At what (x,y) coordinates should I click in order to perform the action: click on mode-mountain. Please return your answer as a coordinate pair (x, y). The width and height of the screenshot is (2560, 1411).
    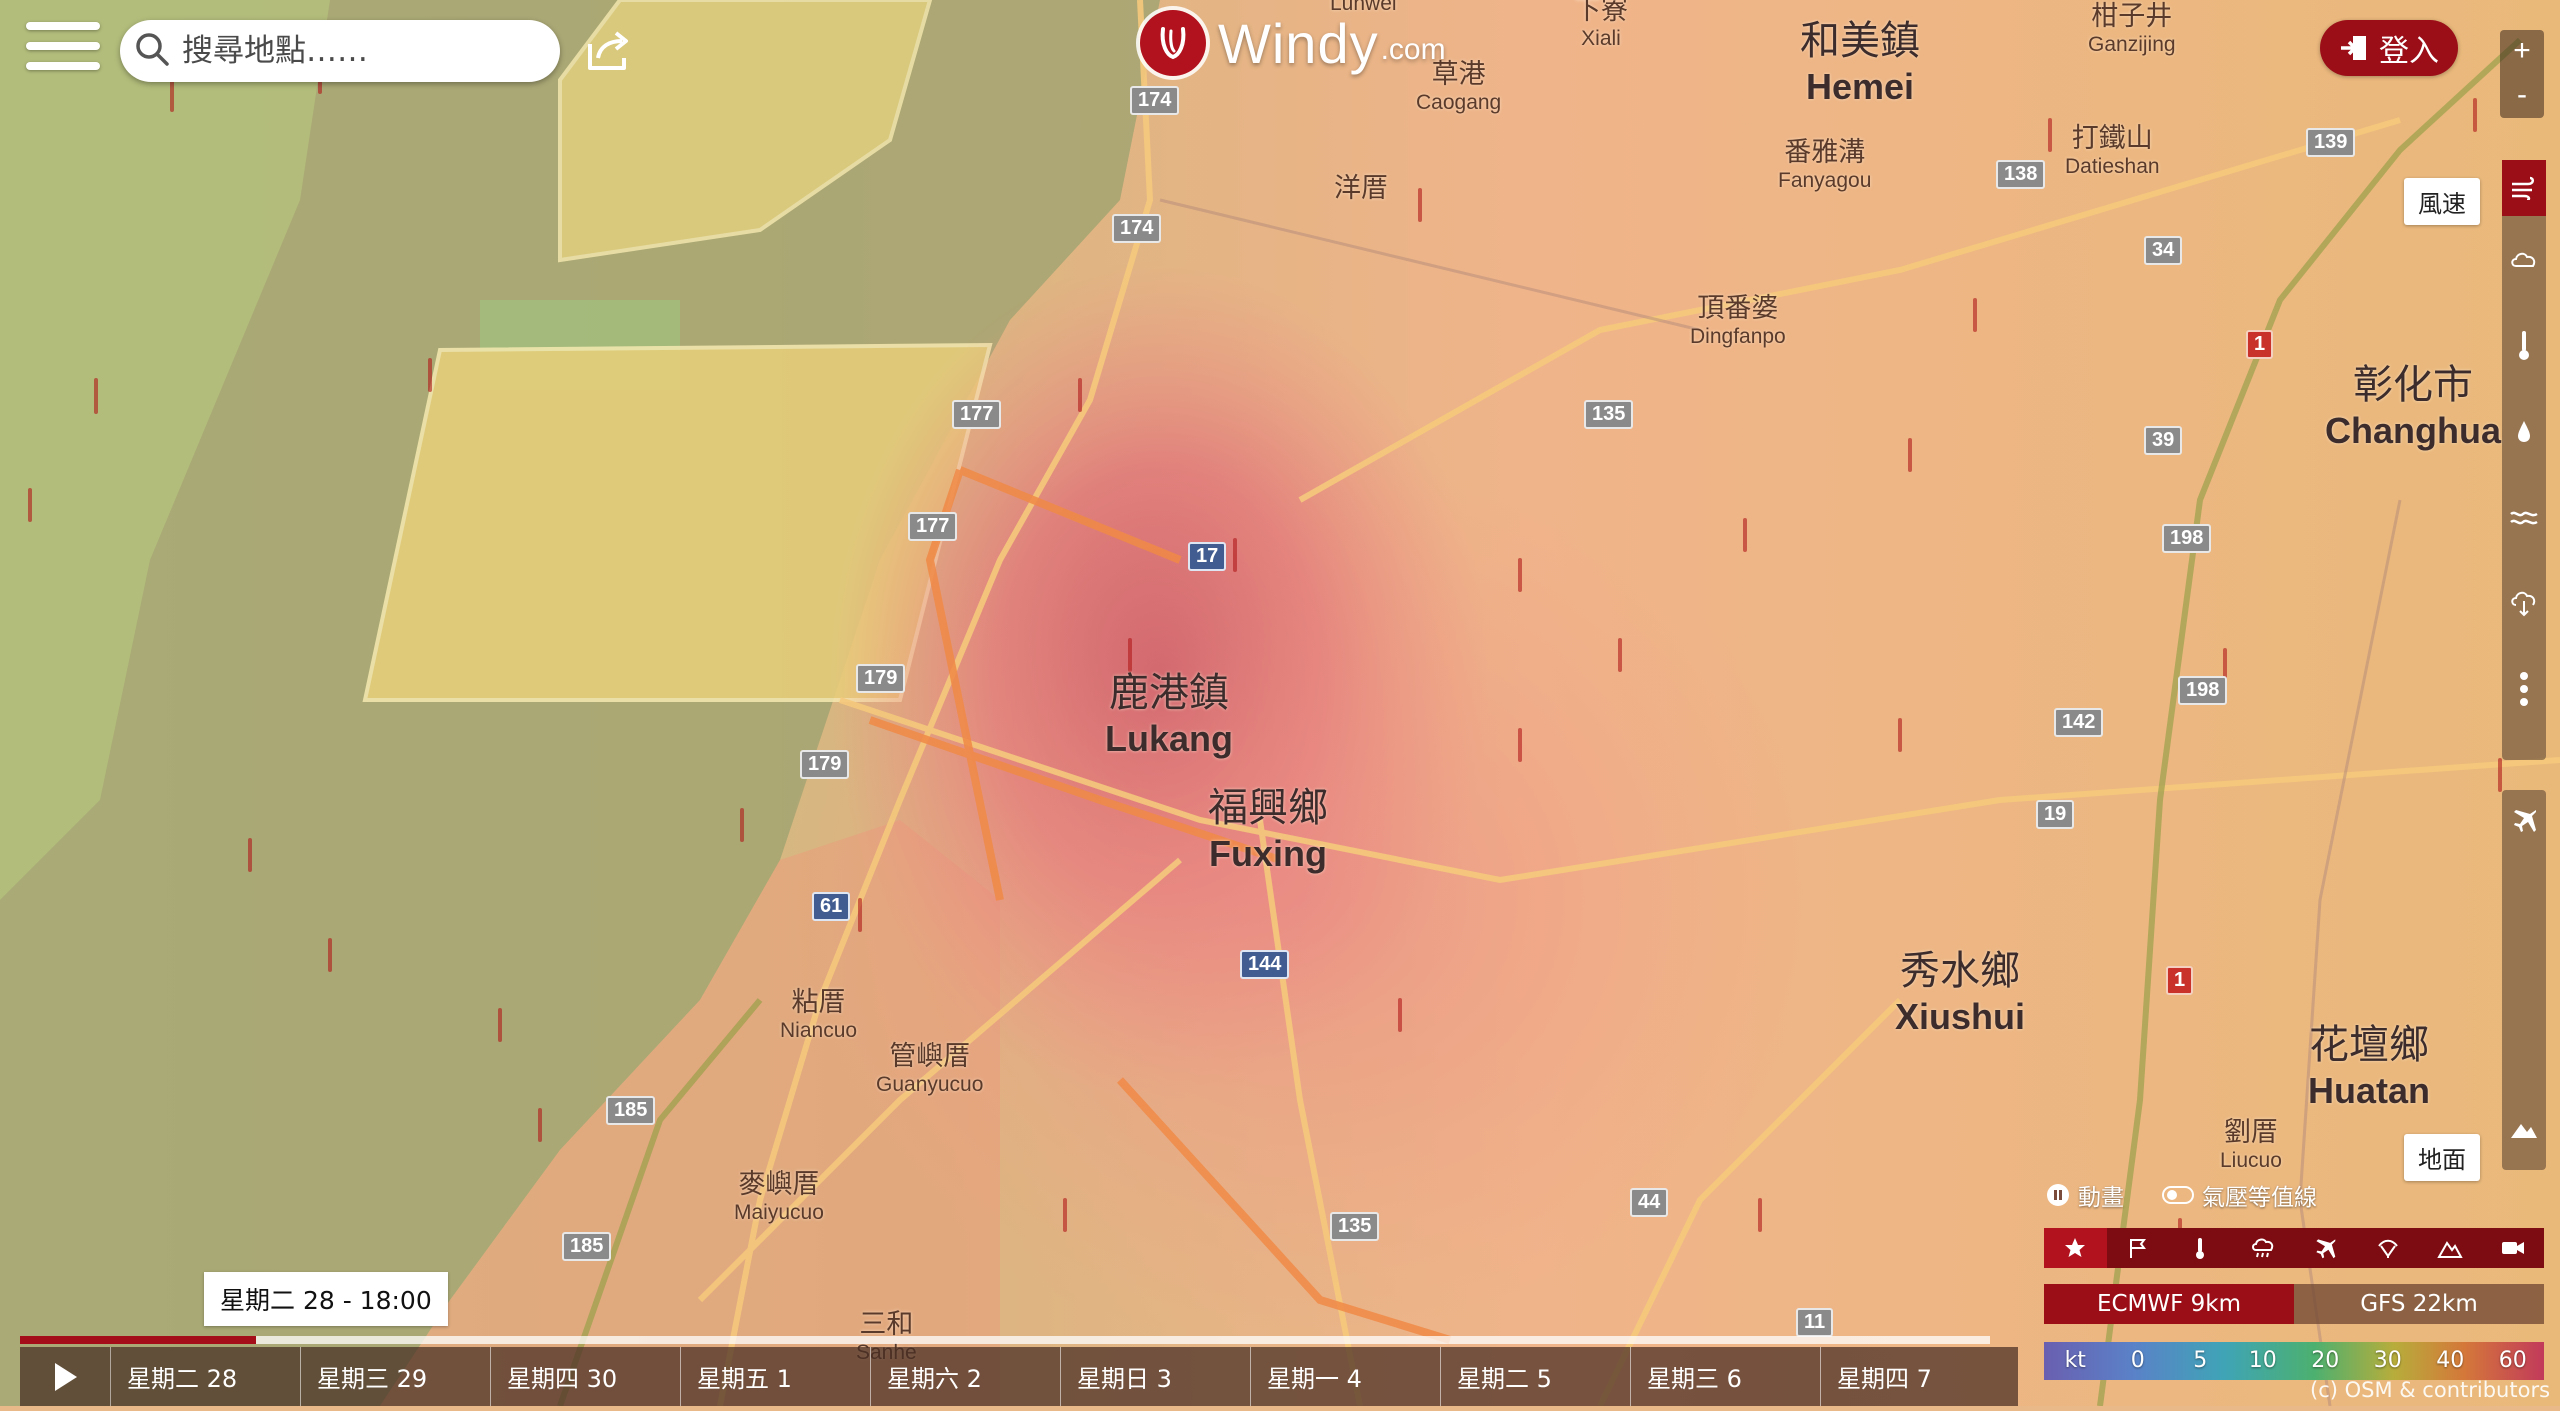
    Looking at the image, I should click on (2450, 1248).